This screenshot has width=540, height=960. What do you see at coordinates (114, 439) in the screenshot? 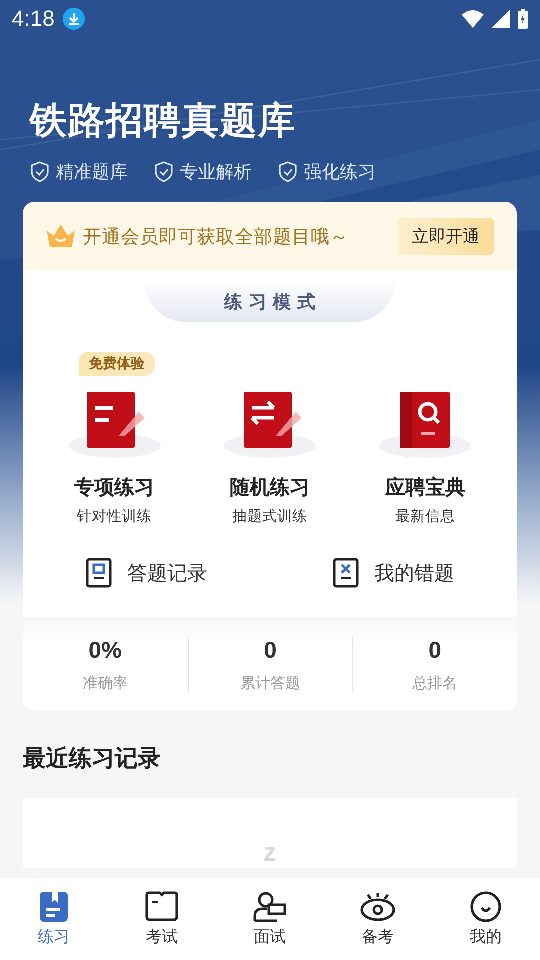
I see `practice-mode-button: 免费体验 专项练习 针对性训练` at bounding box center [114, 439].